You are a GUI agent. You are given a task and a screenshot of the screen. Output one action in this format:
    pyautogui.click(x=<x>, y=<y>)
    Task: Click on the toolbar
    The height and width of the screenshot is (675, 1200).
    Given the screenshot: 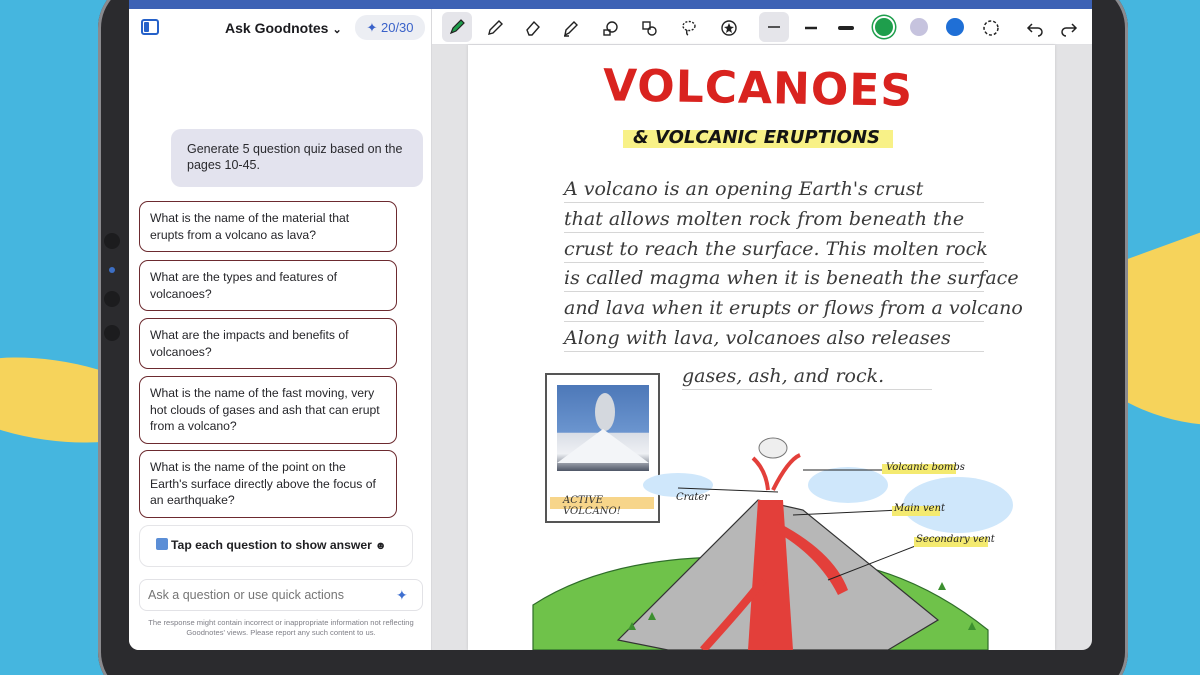 What is the action you would take?
    pyautogui.click(x=762, y=27)
    